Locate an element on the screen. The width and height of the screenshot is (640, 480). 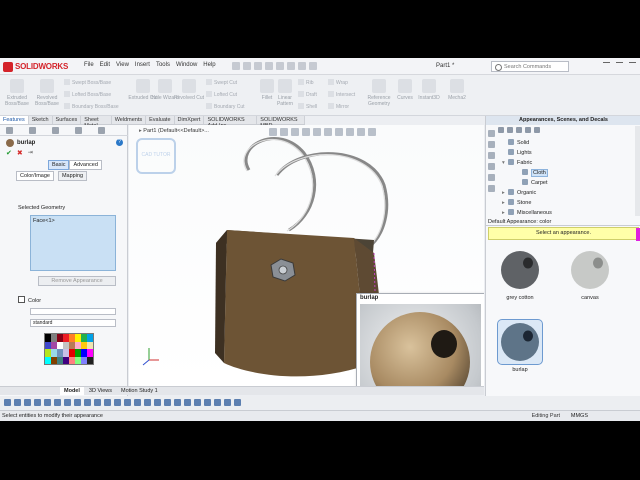
swept-boss-button: Swept Boss/Base is located at coordinates (87, 82).